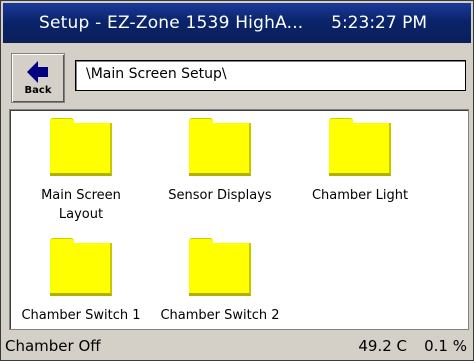 The height and width of the screenshot is (361, 474). What do you see at coordinates (237, 346) in the screenshot?
I see `status-bar: Chamber Off 49.2 C 0.1 %` at bounding box center [237, 346].